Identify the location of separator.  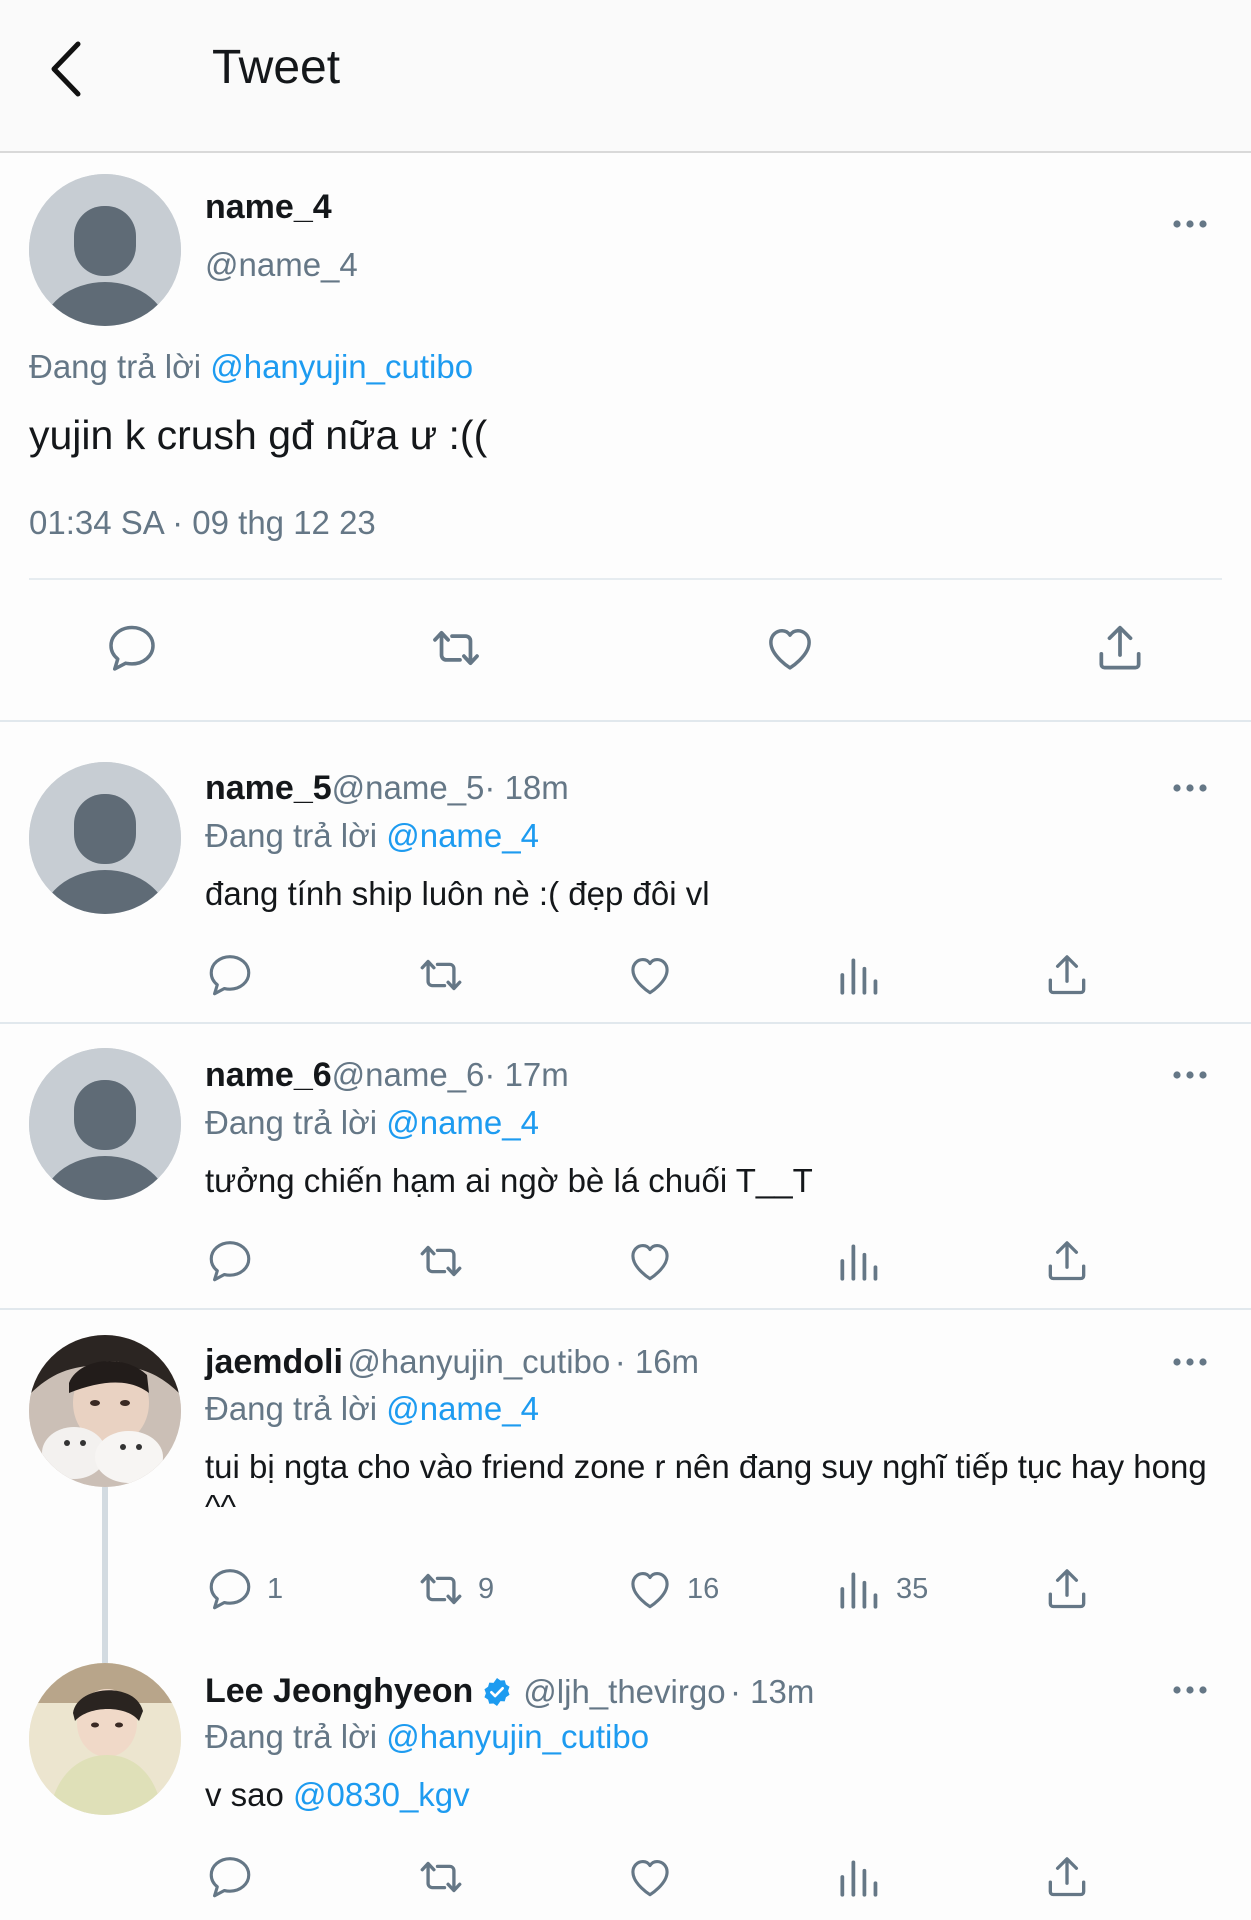
(625, 1309).